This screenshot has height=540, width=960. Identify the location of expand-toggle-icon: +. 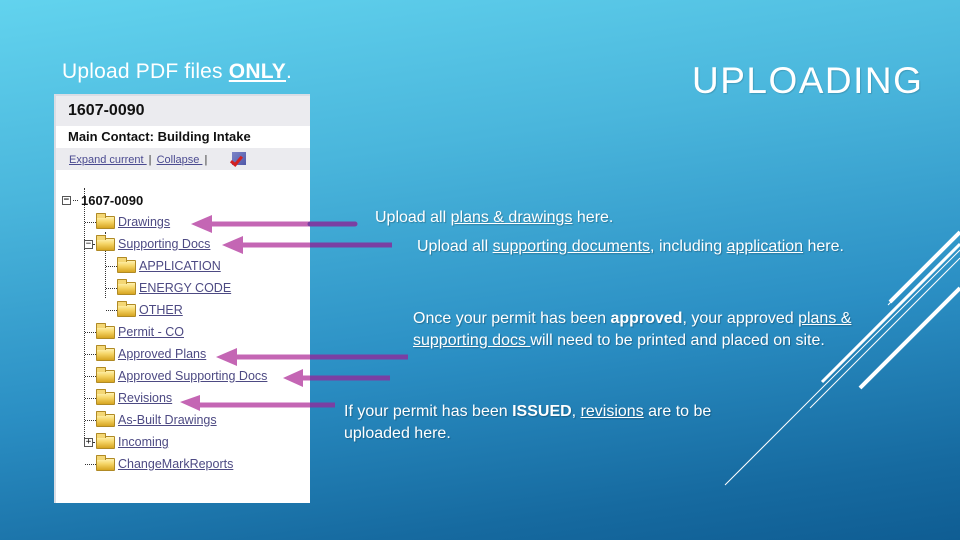
(88, 442).